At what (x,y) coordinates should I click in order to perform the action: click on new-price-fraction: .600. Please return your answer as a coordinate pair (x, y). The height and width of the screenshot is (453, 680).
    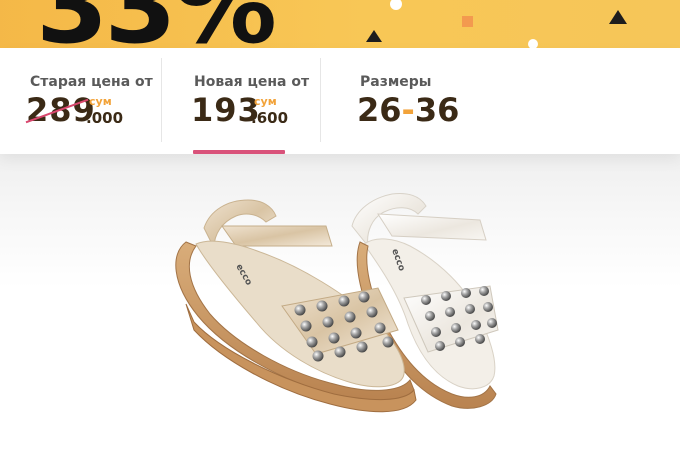
    Looking at the image, I should click on (270, 118).